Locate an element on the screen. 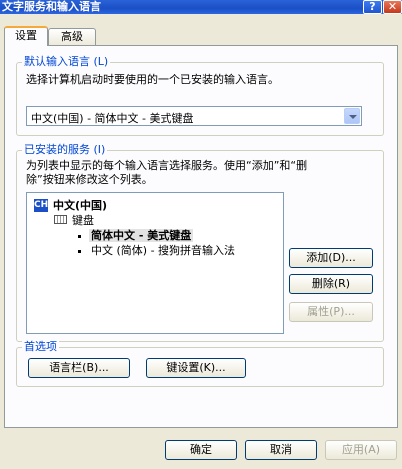 This screenshot has width=402, height=469. preferences-legend: 首选项 is located at coordinates (40, 346).